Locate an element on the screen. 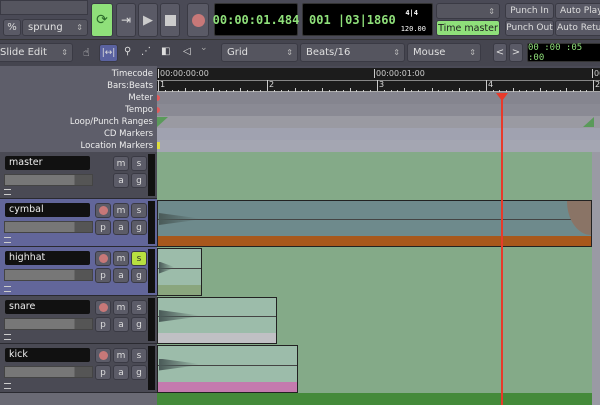 The width and height of the screenshot is (600, 405). time-master-button: Time master is located at coordinates (468, 28).